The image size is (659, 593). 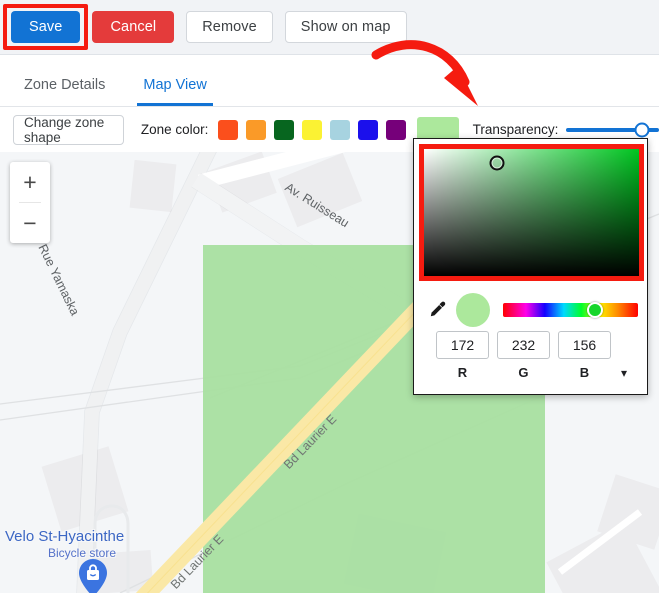 What do you see at coordinates (523, 372) in the screenshot?
I see `green-channel-label: G` at bounding box center [523, 372].